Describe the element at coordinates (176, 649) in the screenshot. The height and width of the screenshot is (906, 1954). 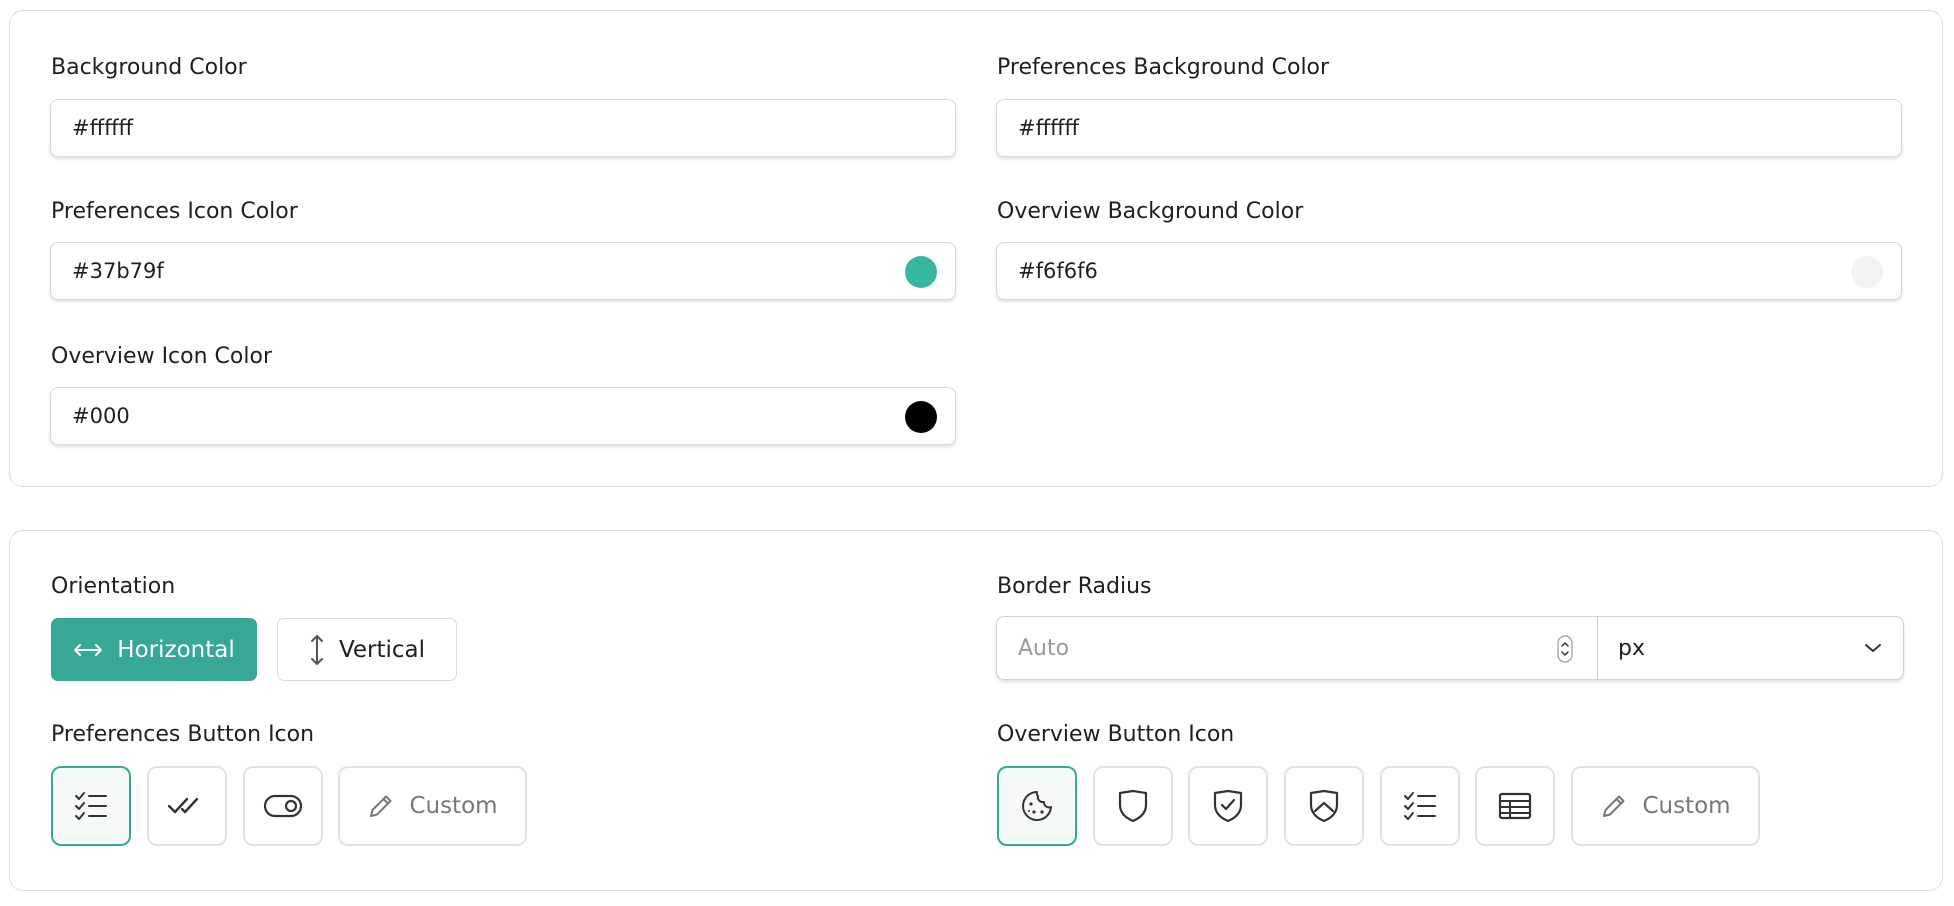
I see `orientation-horizontal-label: Horizontal` at that location.